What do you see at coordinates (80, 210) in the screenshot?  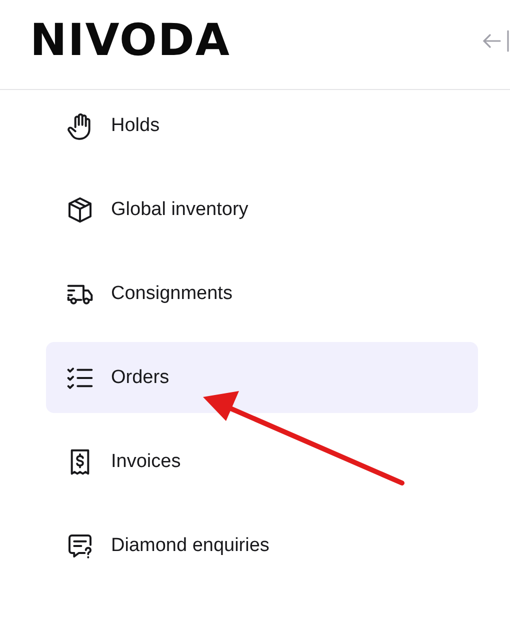 I see `box-icon` at bounding box center [80, 210].